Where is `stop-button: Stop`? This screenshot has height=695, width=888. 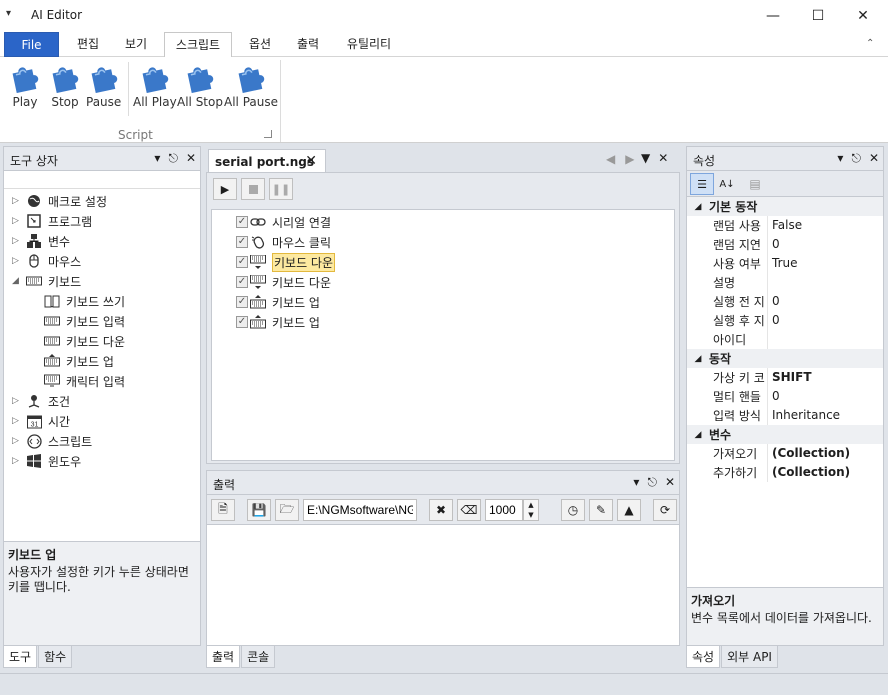
stop-button: Stop is located at coordinates (65, 85).